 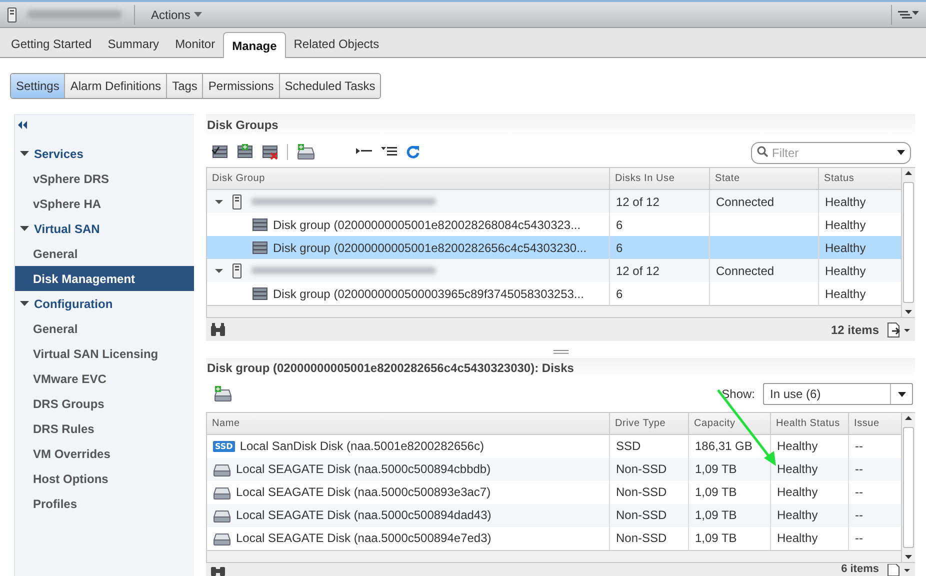 I want to click on refresh-icon, so click(x=413, y=152).